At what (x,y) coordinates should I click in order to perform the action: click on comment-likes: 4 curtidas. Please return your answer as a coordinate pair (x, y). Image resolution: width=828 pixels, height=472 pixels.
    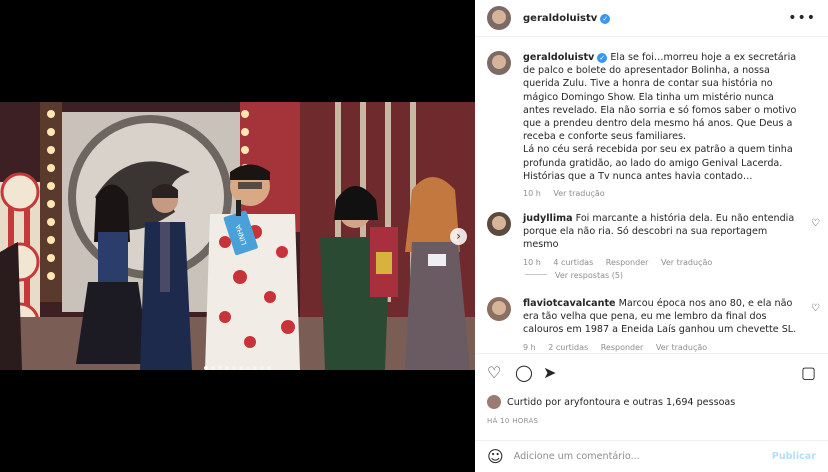
    Looking at the image, I should click on (573, 262).